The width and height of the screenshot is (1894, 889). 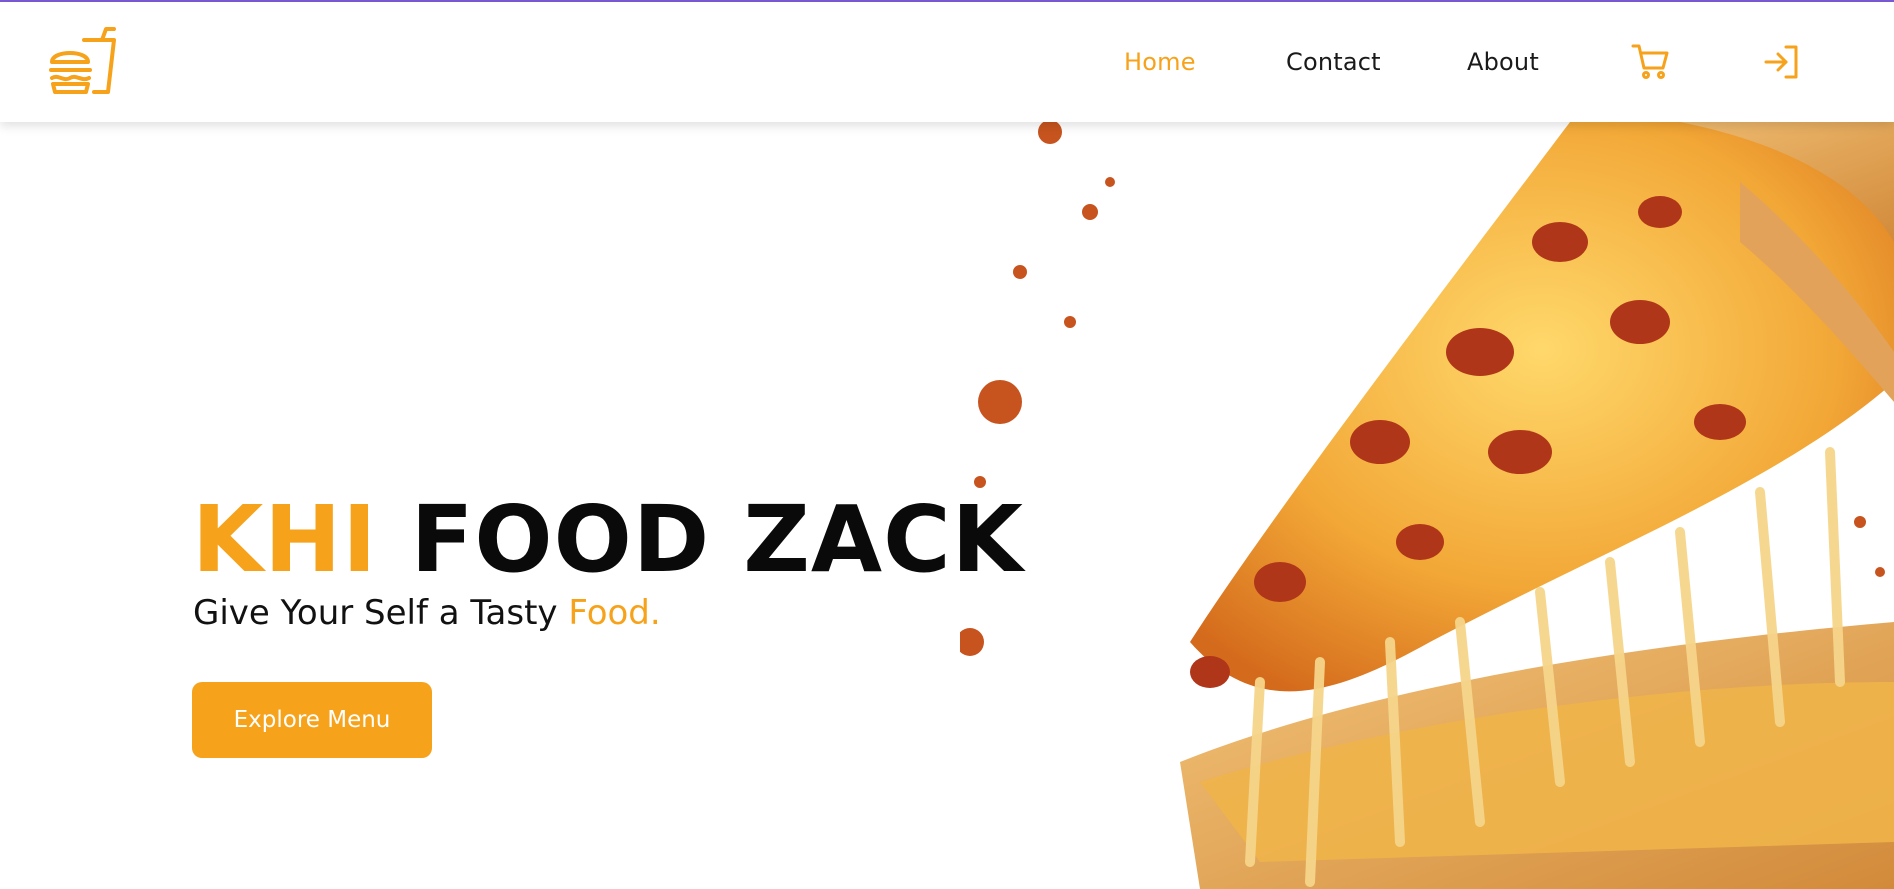 What do you see at coordinates (1503, 62) in the screenshot?
I see `nav-link-about: About` at bounding box center [1503, 62].